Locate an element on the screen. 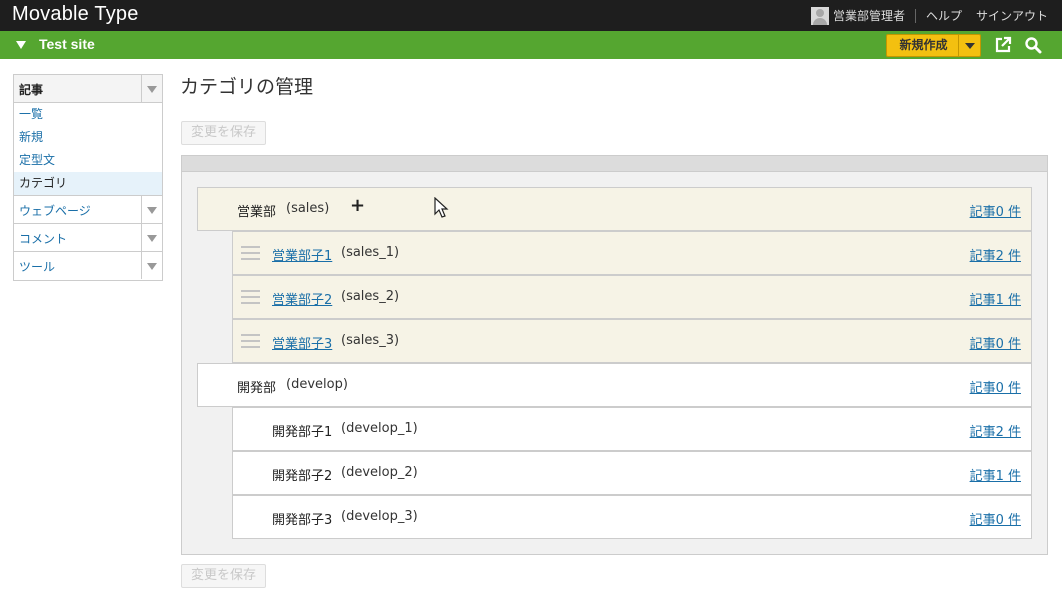 The height and width of the screenshot is (594, 1062). user-menu: 営業部管理者 ヘルプ サインアウト is located at coordinates (929, 15).